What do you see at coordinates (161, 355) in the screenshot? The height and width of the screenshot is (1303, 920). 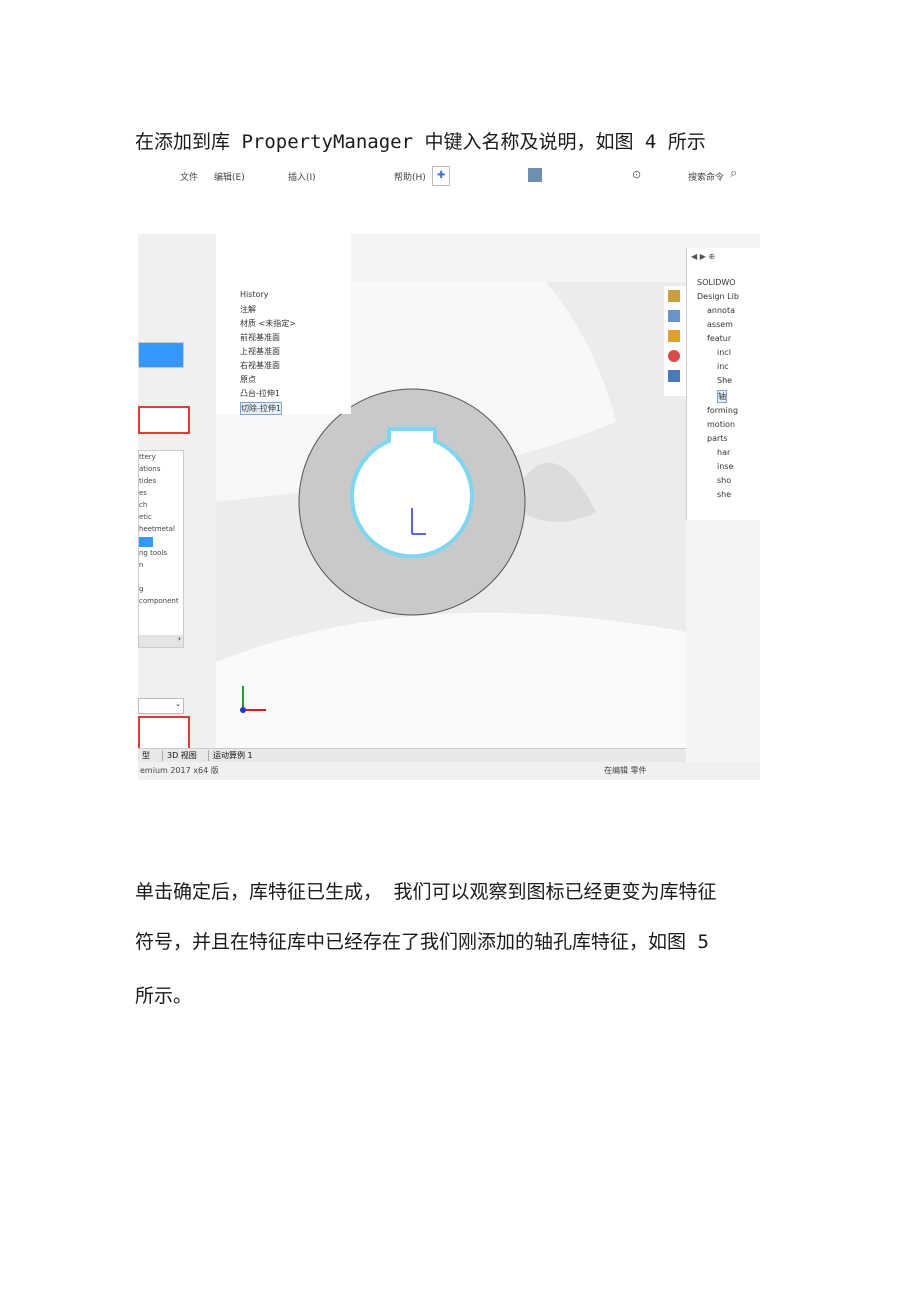 I see `selected-field` at bounding box center [161, 355].